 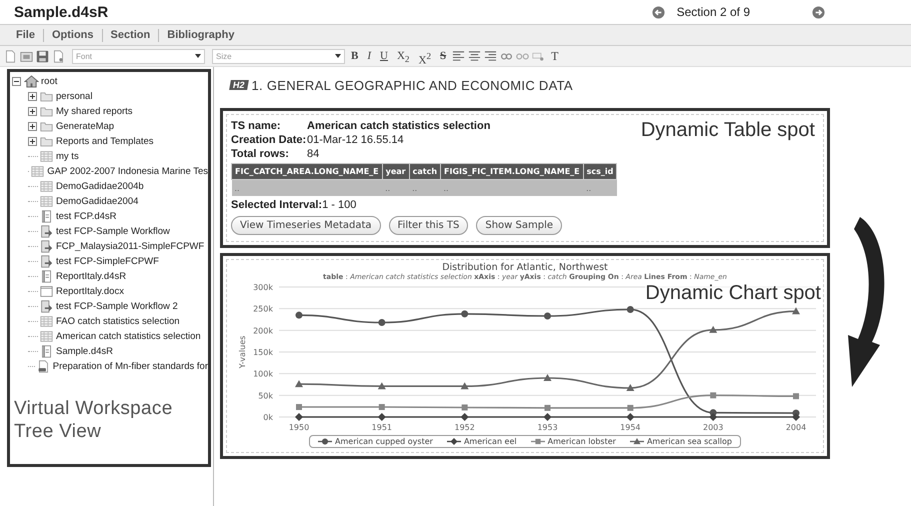 What do you see at coordinates (299, 427) in the screenshot?
I see `x-tick-label: 1950` at bounding box center [299, 427].